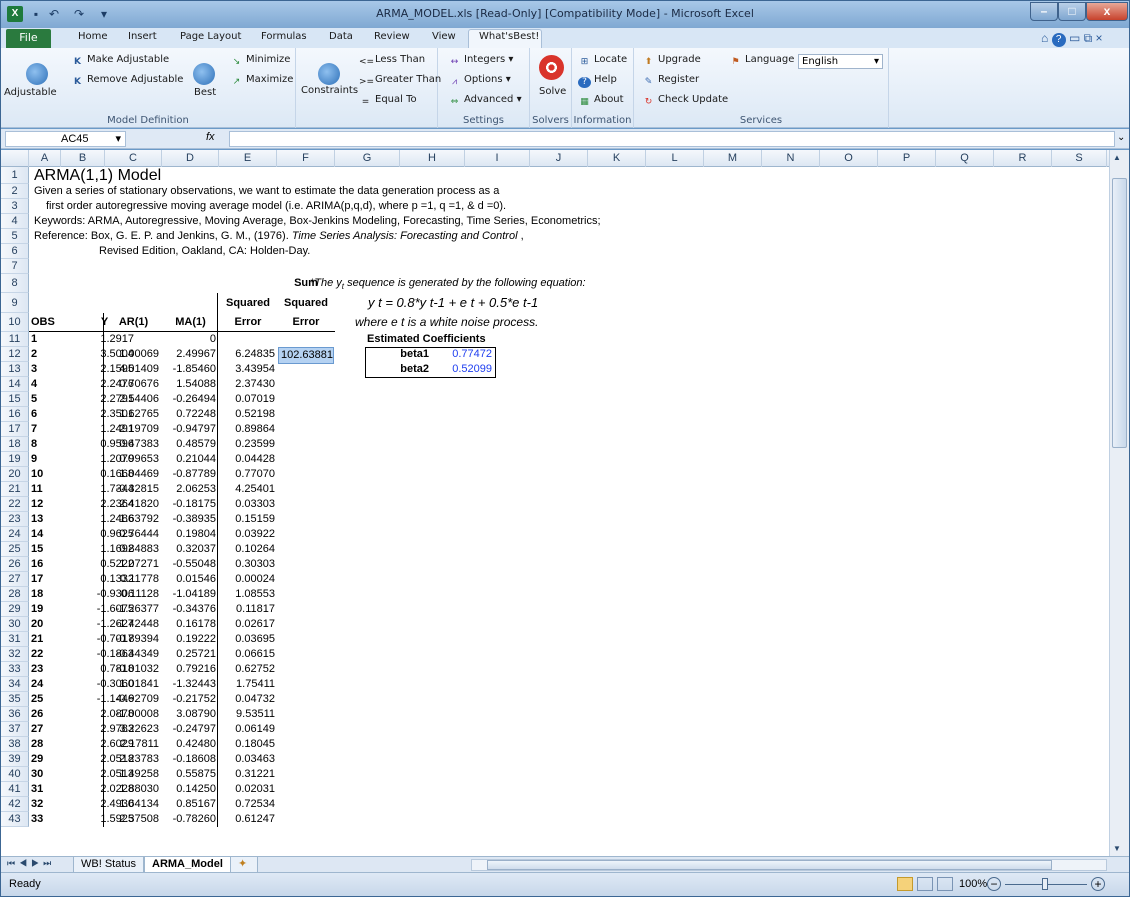 The width and height of the screenshot is (1130, 897). What do you see at coordinates (189, 804) in the screenshot?
I see `ma-cell: 0.85167` at bounding box center [189, 804].